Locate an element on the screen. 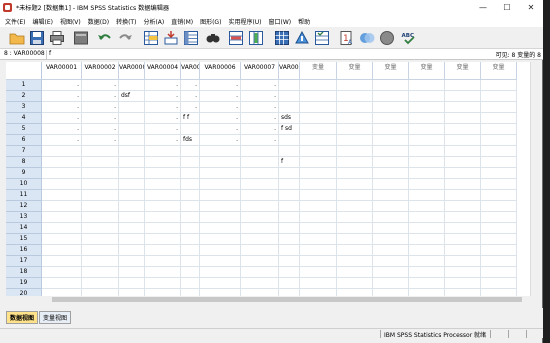  row-header: 5 is located at coordinates (24, 129).